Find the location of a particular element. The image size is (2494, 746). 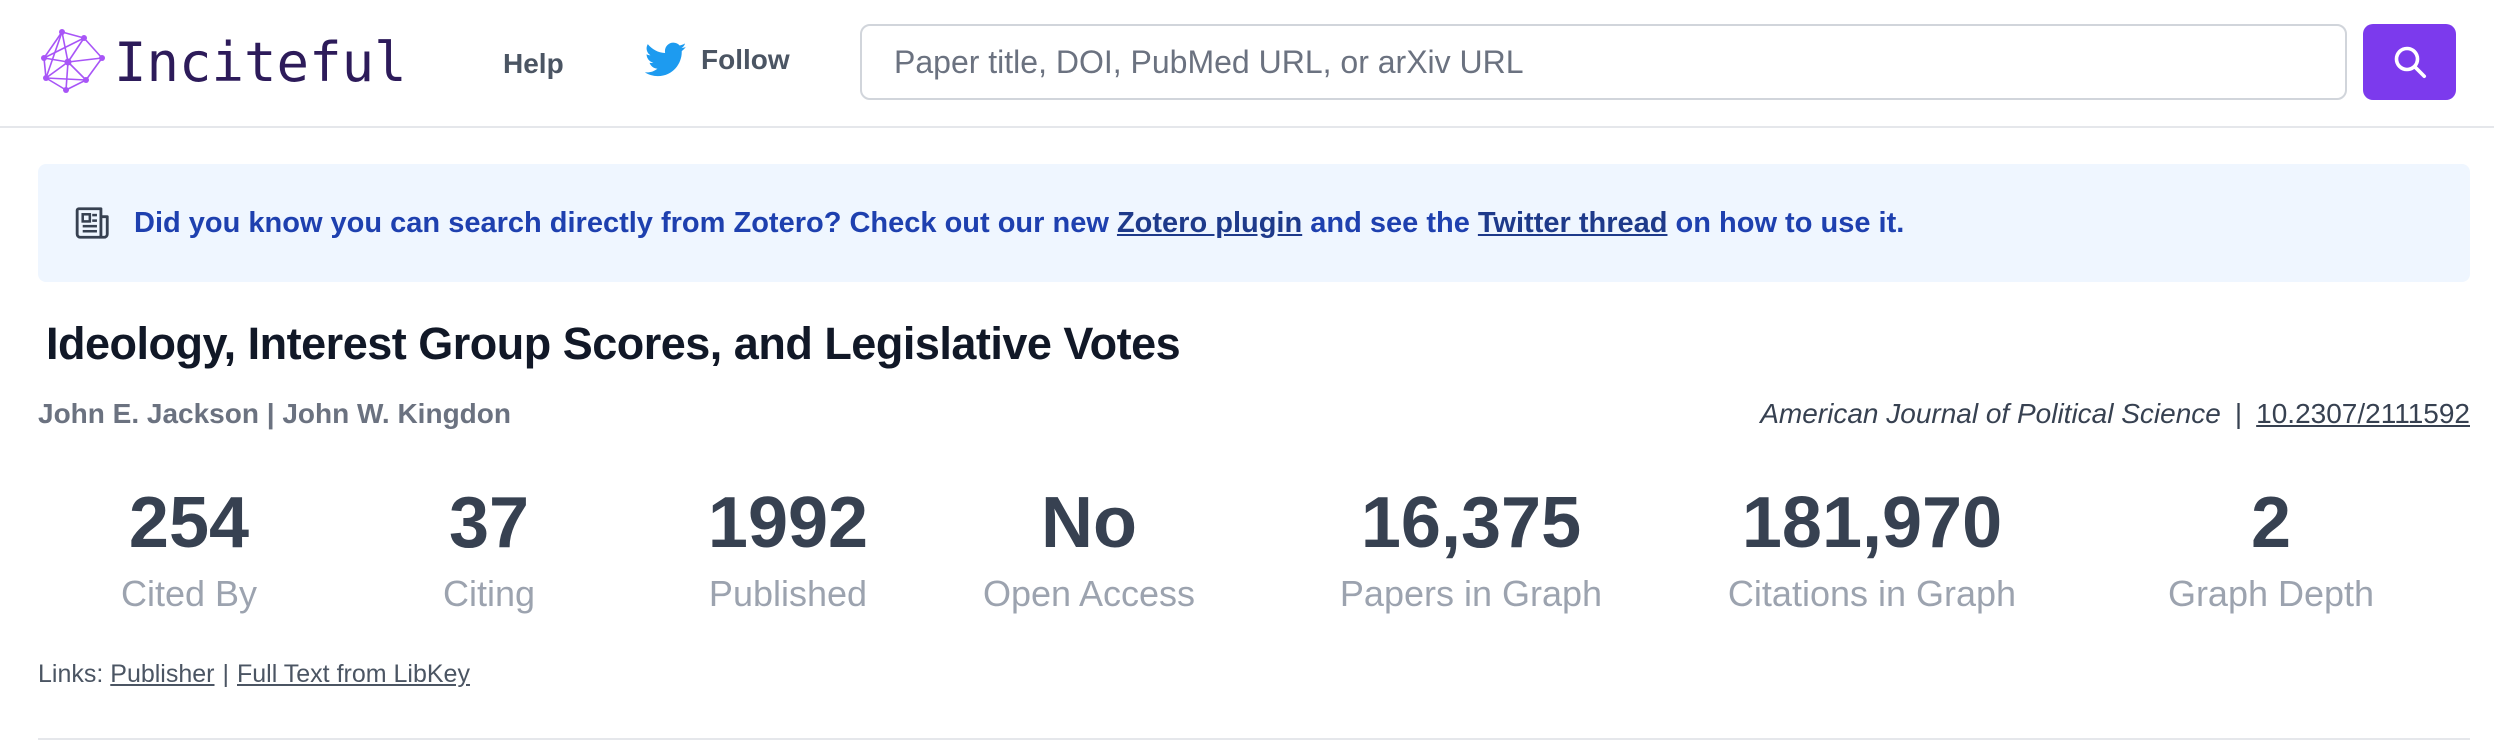

journal-name: American Journal of Political Science is located at coordinates (1990, 413).